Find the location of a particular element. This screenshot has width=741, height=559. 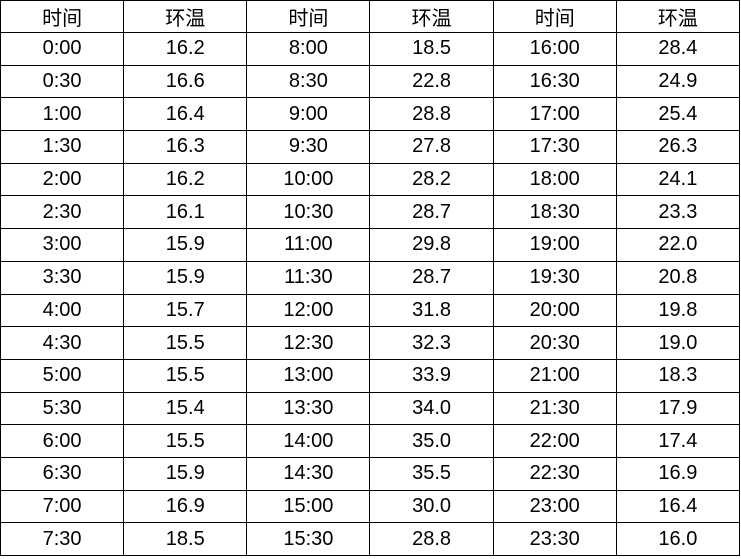

temp-cell-3: 23.3 is located at coordinates (678, 212).